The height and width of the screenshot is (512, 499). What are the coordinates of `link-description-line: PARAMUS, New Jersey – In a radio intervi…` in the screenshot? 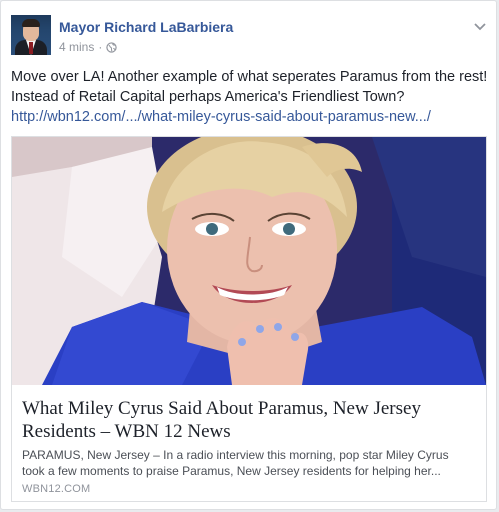 It's located at (235, 455).